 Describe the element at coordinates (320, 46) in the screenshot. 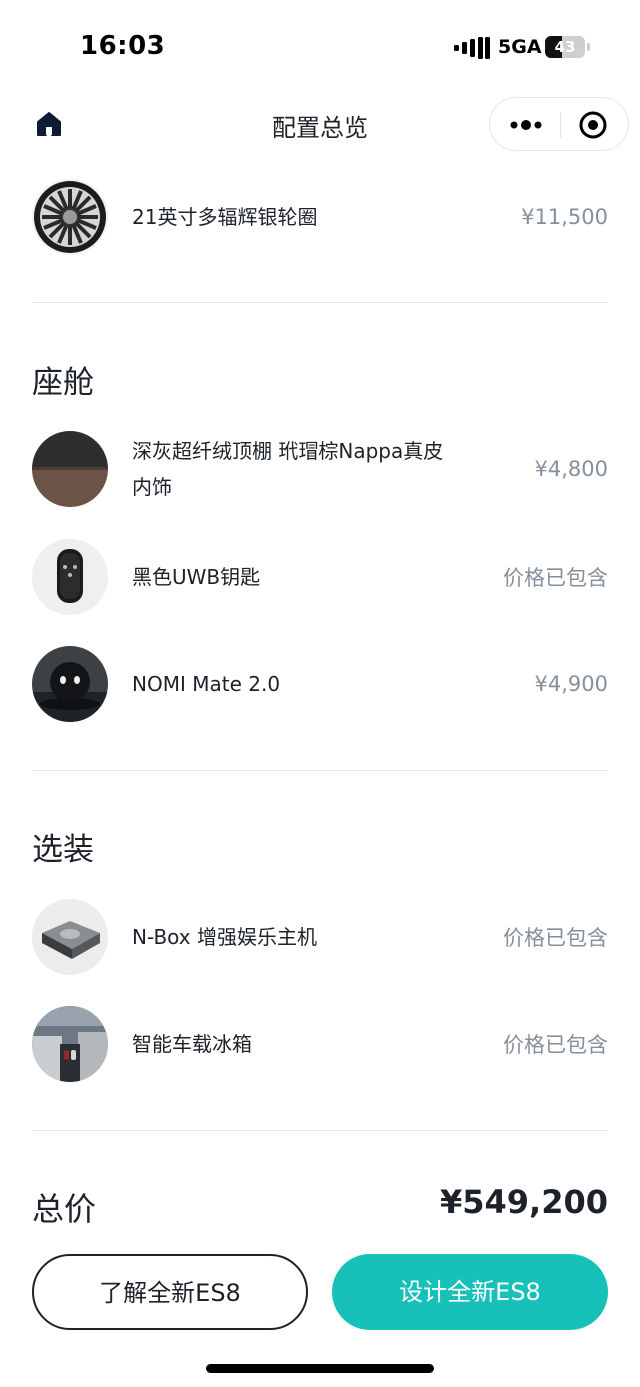

I see `status-bar: 16:03 5GA 43` at that location.